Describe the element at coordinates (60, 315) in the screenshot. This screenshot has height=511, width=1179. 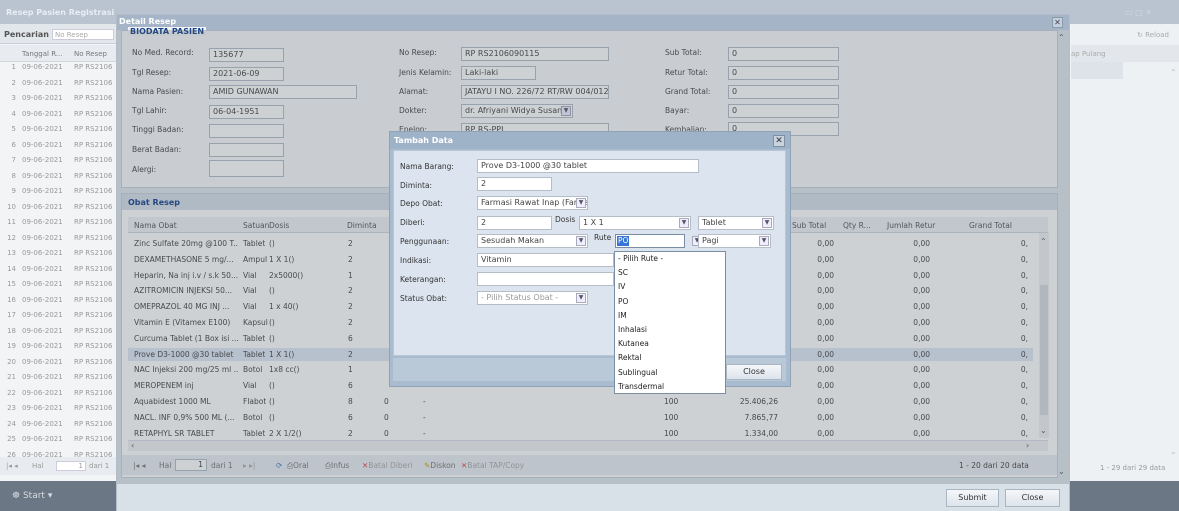
I see `list-item: 17 09-06-2021 RP RS2106` at that location.